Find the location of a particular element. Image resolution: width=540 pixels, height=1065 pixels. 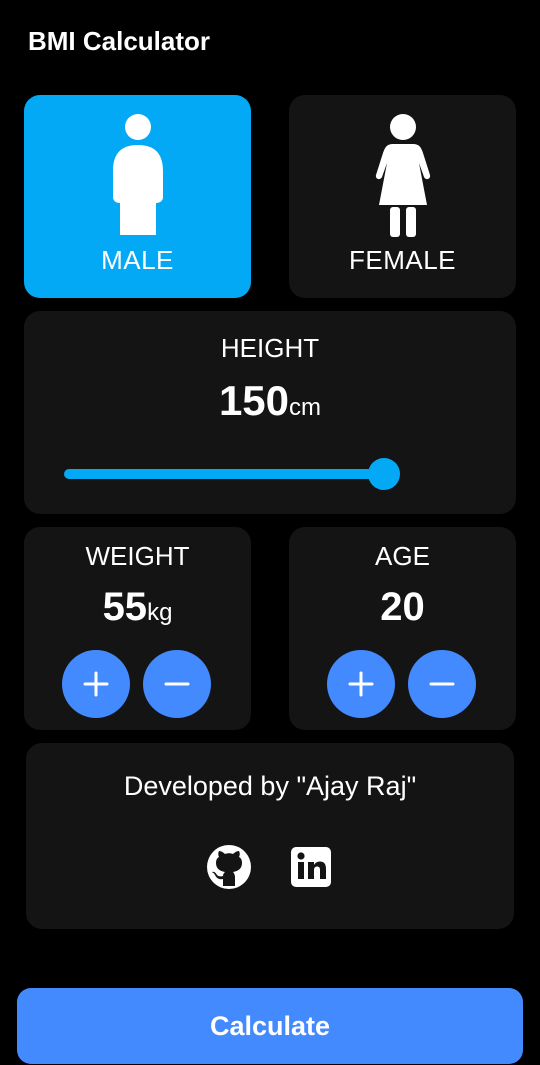

female-icon is located at coordinates (402, 175).